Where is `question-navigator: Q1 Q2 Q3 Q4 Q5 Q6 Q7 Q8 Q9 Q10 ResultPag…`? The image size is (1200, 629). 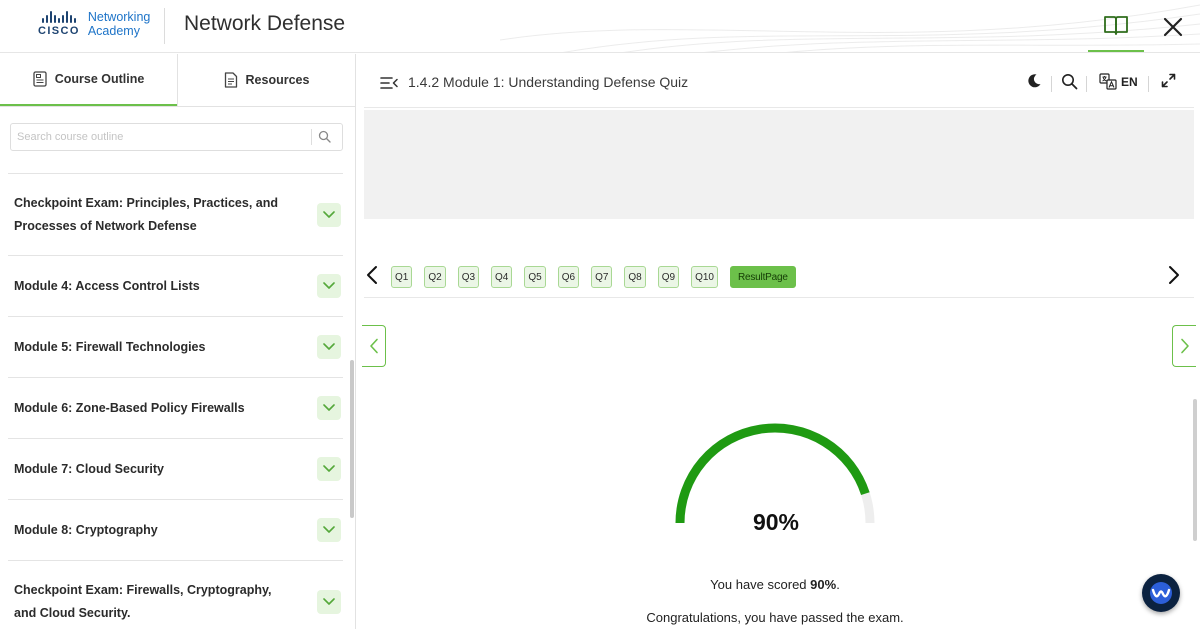
question-navigator: Q1 Q2 Q3 Q4 Q5 Q6 Q7 Q8 Q9 Q10 ResultPag… is located at coordinates (779, 277).